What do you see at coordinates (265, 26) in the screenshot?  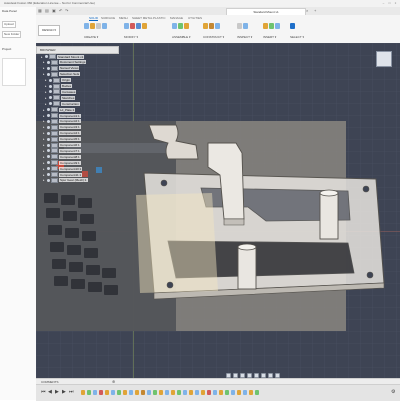 I see `insert-derive-icon` at bounding box center [265, 26].